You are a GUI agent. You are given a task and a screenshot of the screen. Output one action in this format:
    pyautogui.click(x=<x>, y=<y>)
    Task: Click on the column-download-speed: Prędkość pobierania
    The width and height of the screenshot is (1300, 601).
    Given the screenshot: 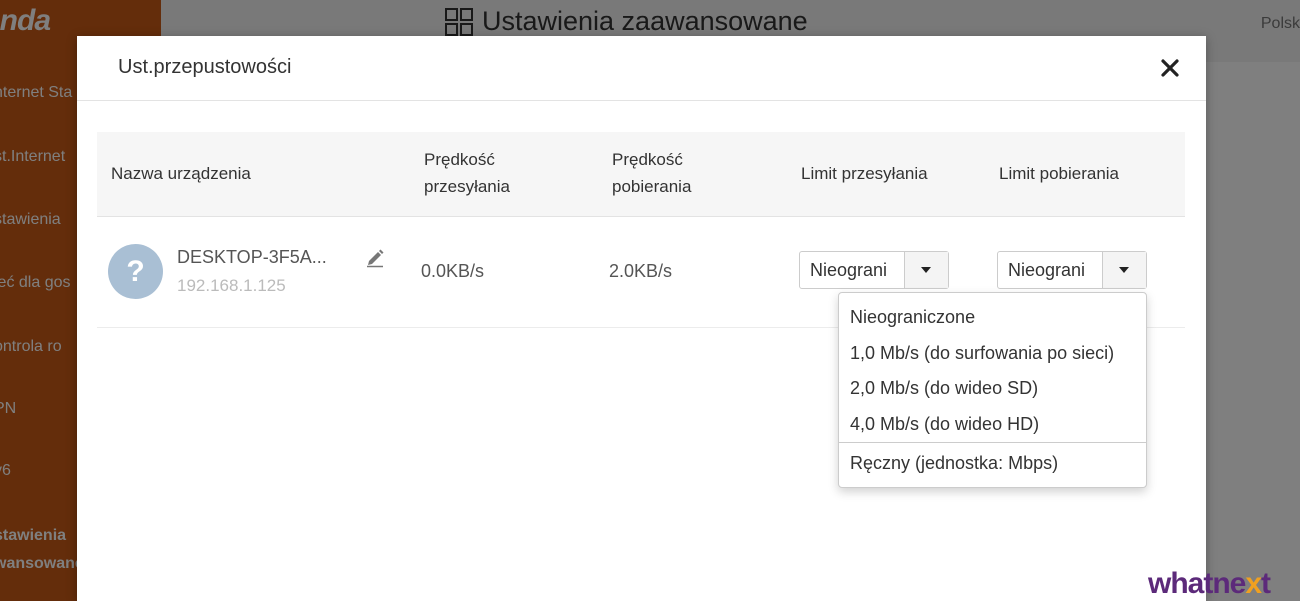 What is the action you would take?
    pyautogui.click(x=651, y=173)
    